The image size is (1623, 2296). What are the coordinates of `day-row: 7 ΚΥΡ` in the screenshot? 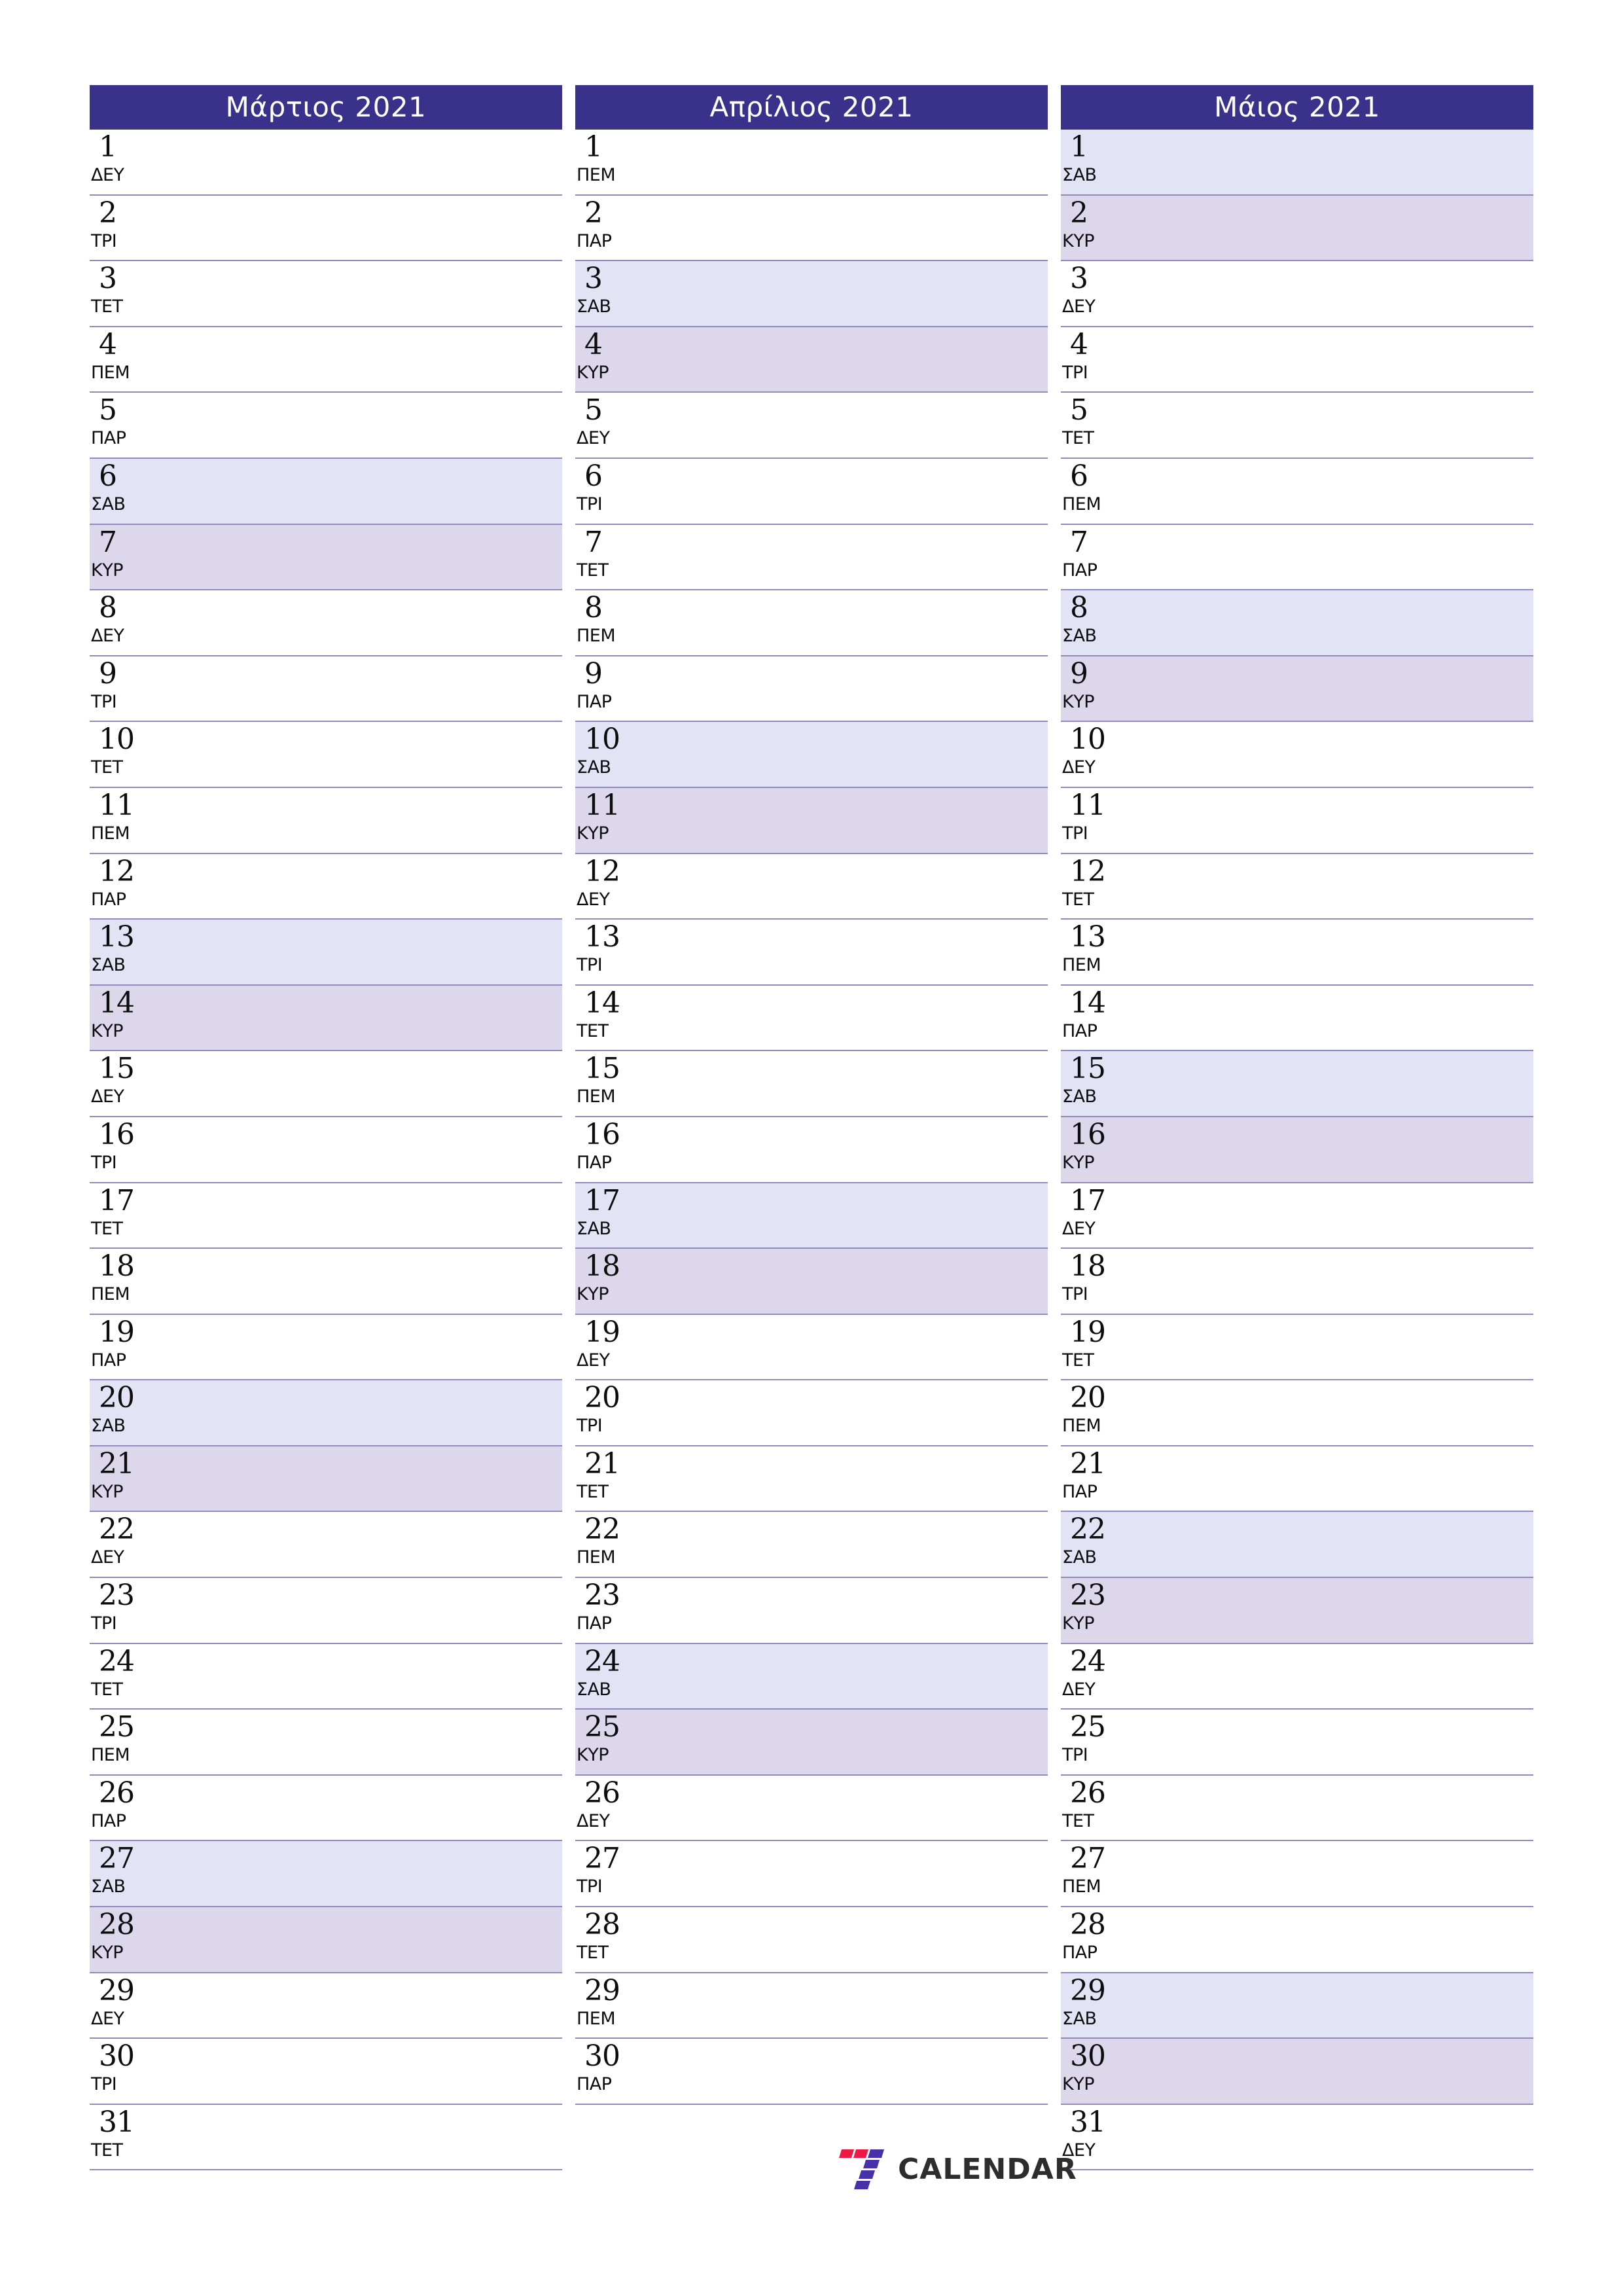 It's located at (326, 557).